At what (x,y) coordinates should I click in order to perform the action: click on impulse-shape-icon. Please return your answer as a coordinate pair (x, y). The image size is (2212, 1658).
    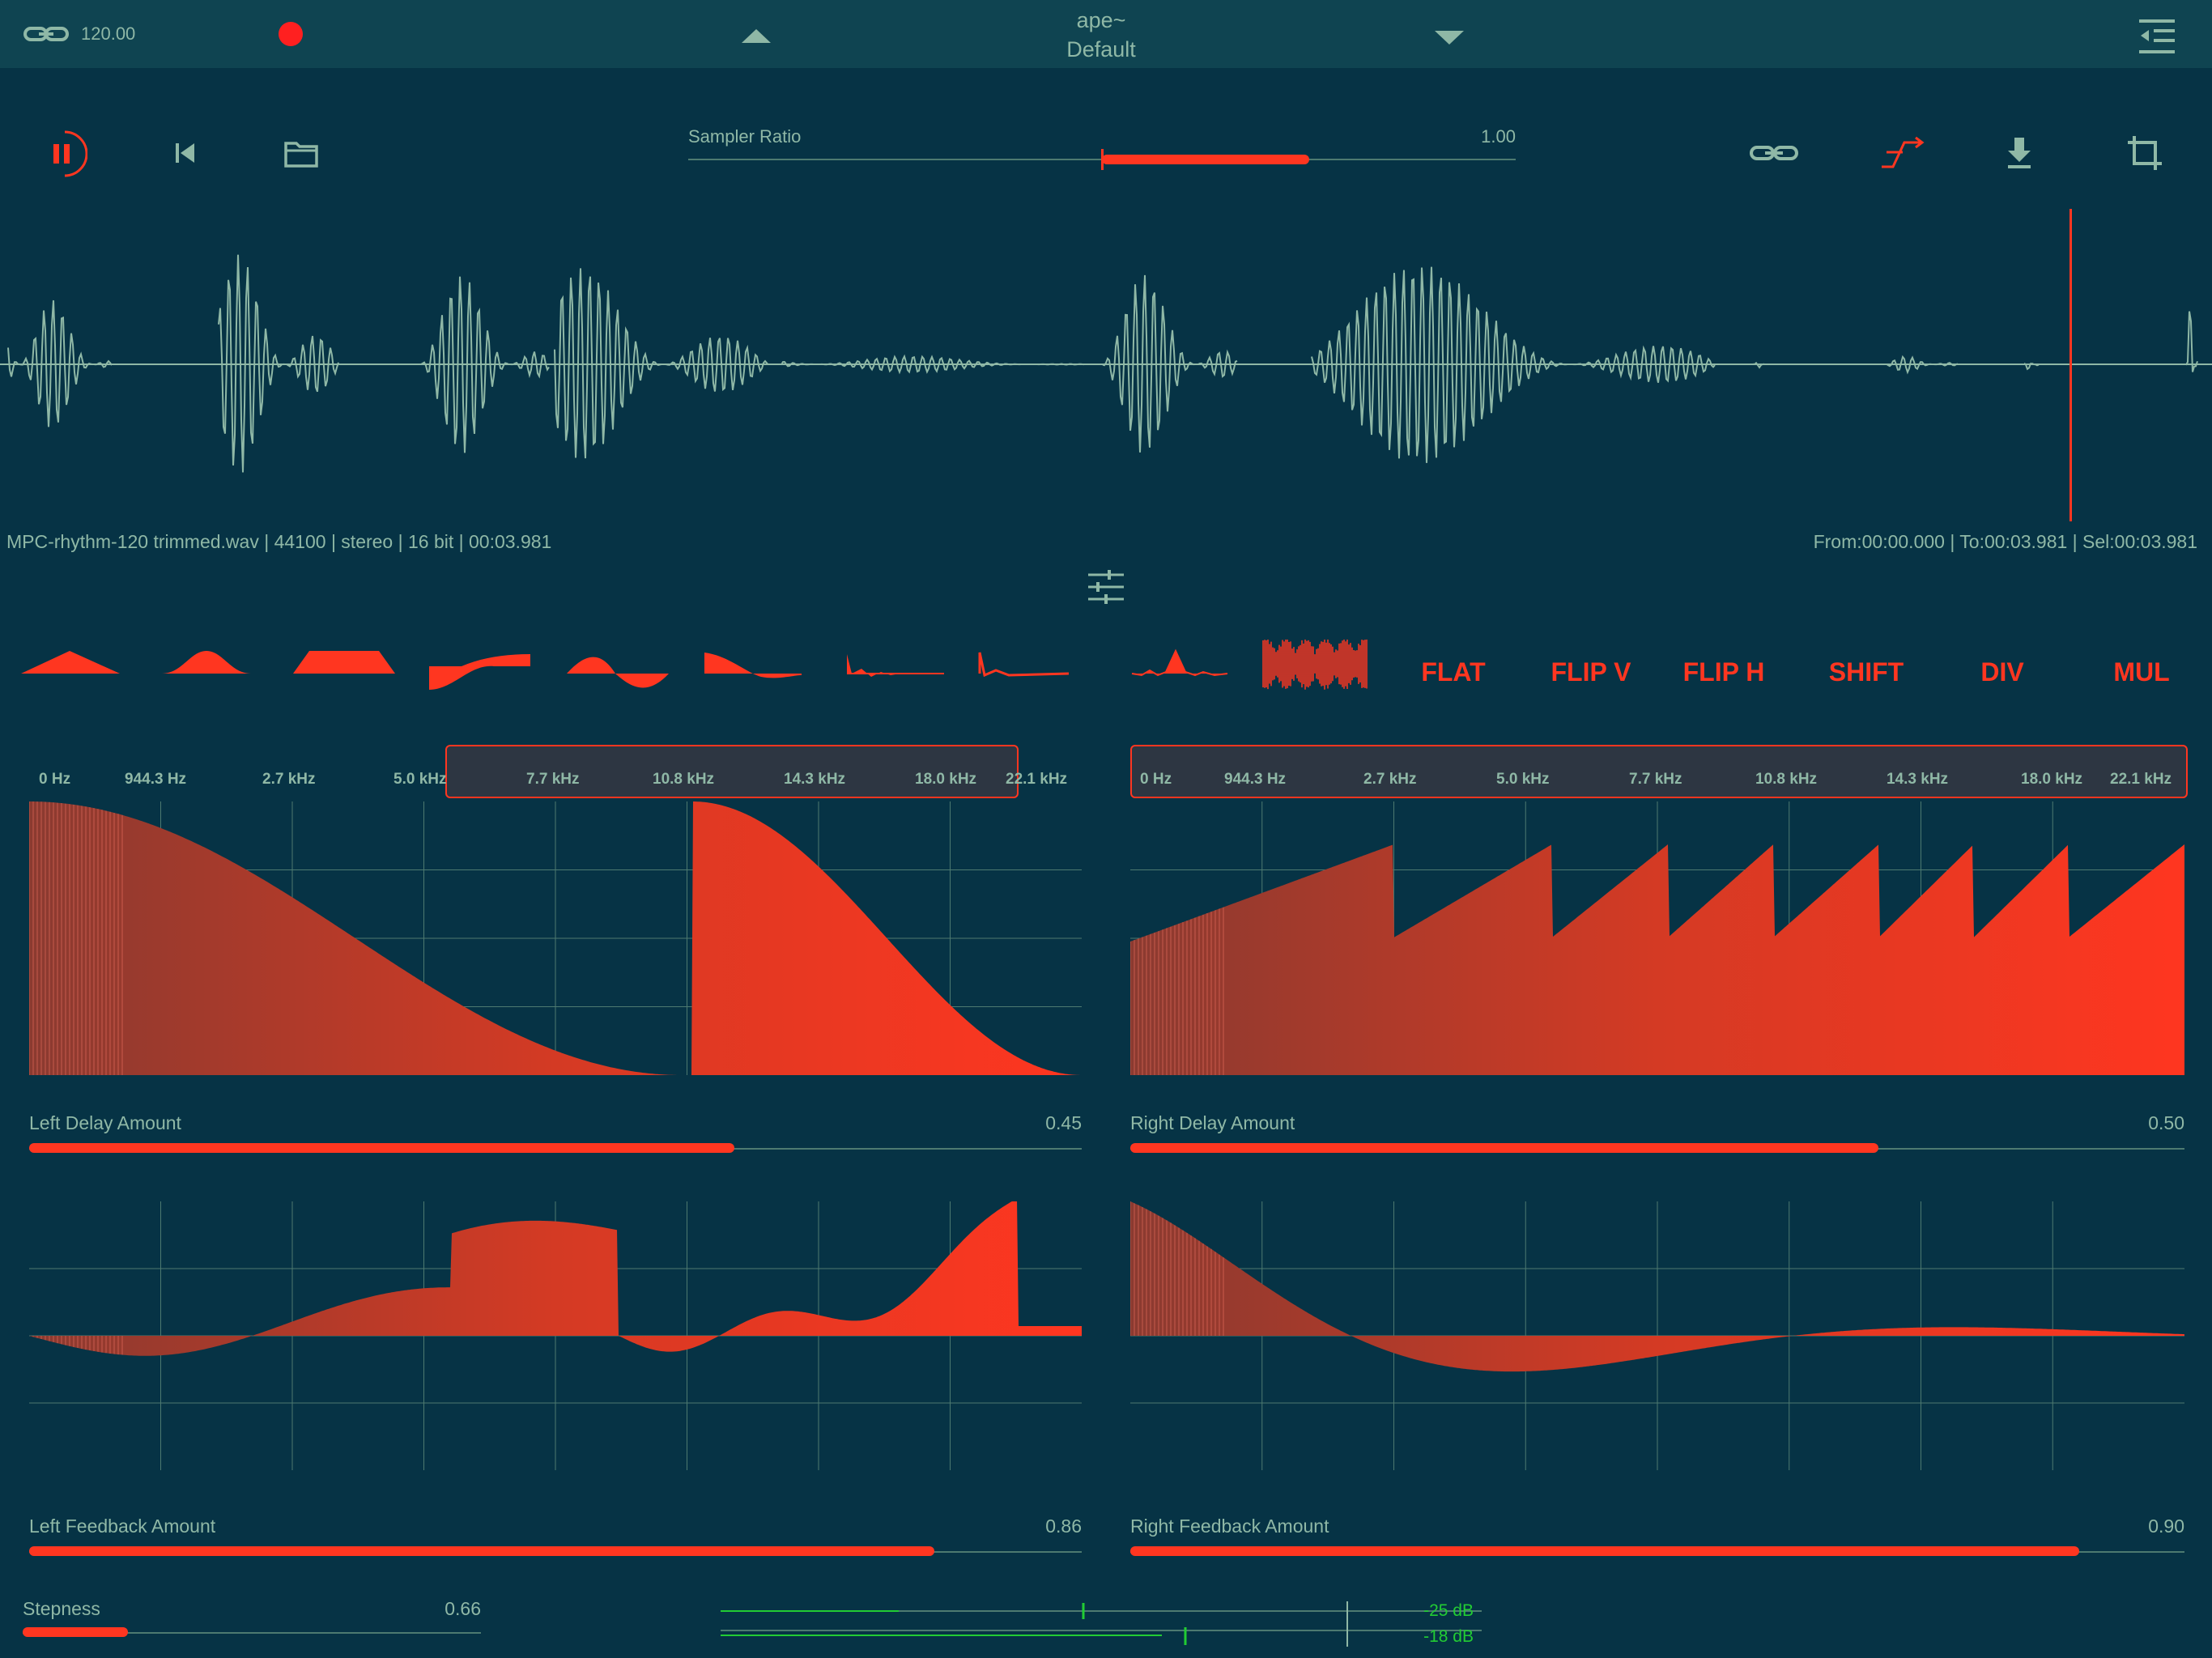
    Looking at the image, I should click on (1024, 665).